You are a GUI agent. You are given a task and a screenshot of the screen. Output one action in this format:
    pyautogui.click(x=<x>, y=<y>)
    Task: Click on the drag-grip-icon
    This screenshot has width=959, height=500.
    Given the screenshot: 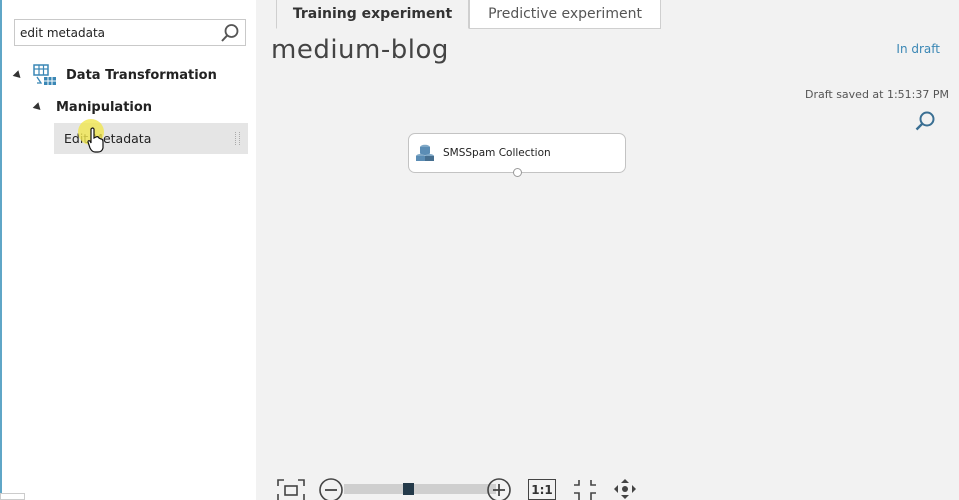 What is the action you would take?
    pyautogui.click(x=237, y=138)
    